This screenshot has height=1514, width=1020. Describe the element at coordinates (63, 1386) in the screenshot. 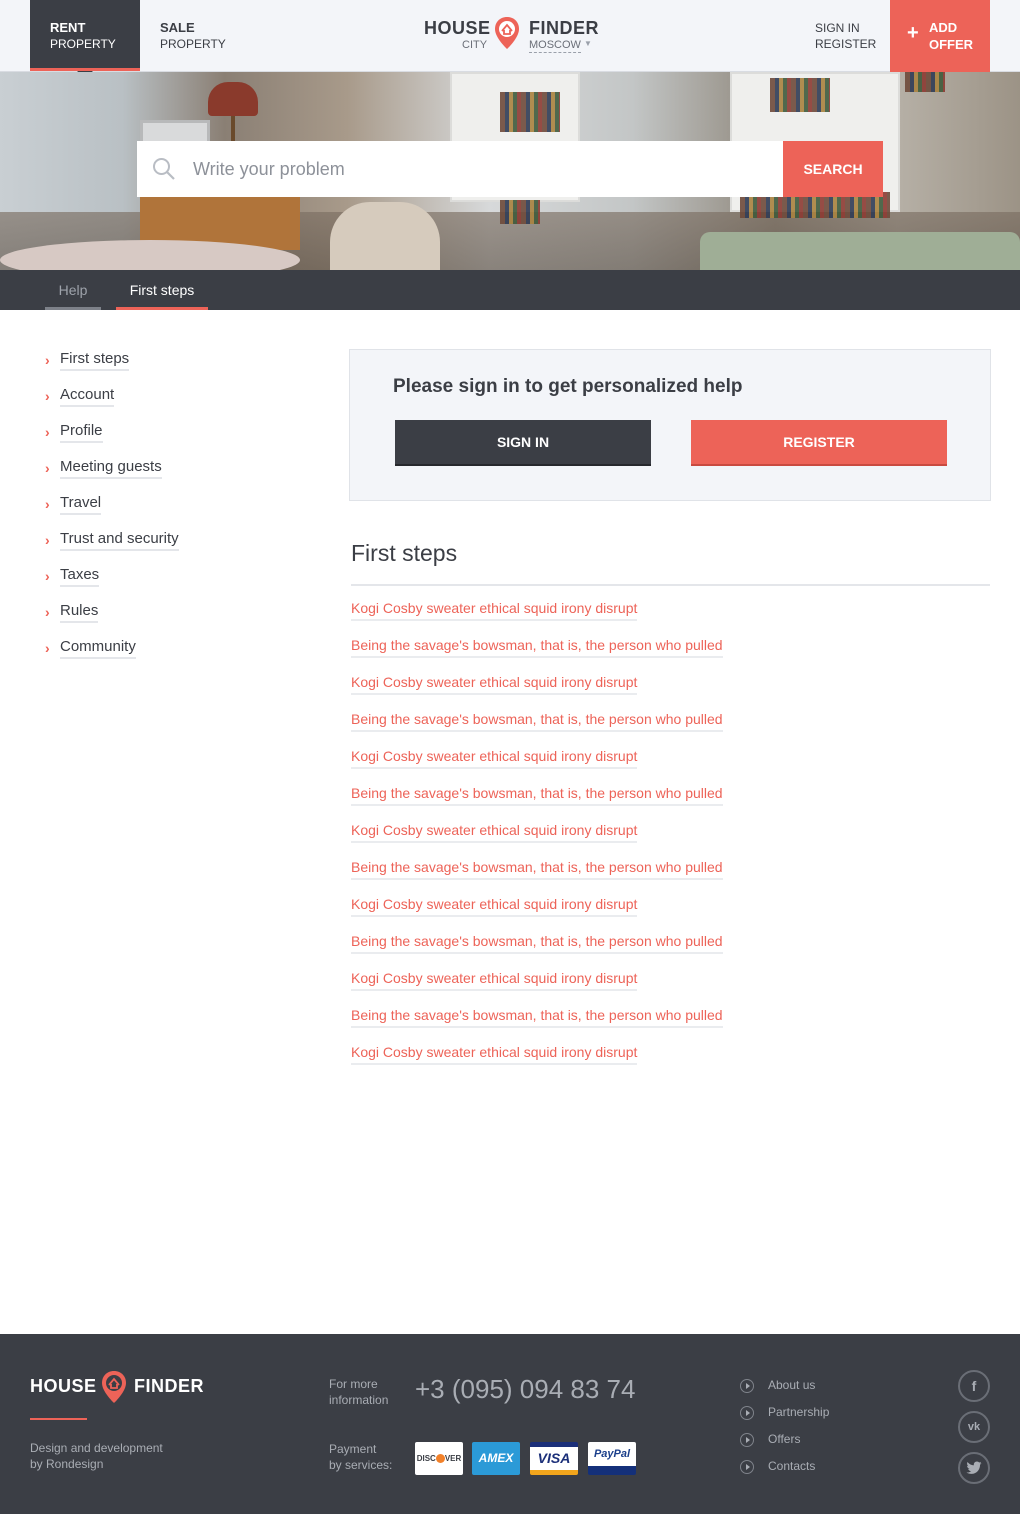

I see `footer-logo-word-house: HOUSE` at that location.